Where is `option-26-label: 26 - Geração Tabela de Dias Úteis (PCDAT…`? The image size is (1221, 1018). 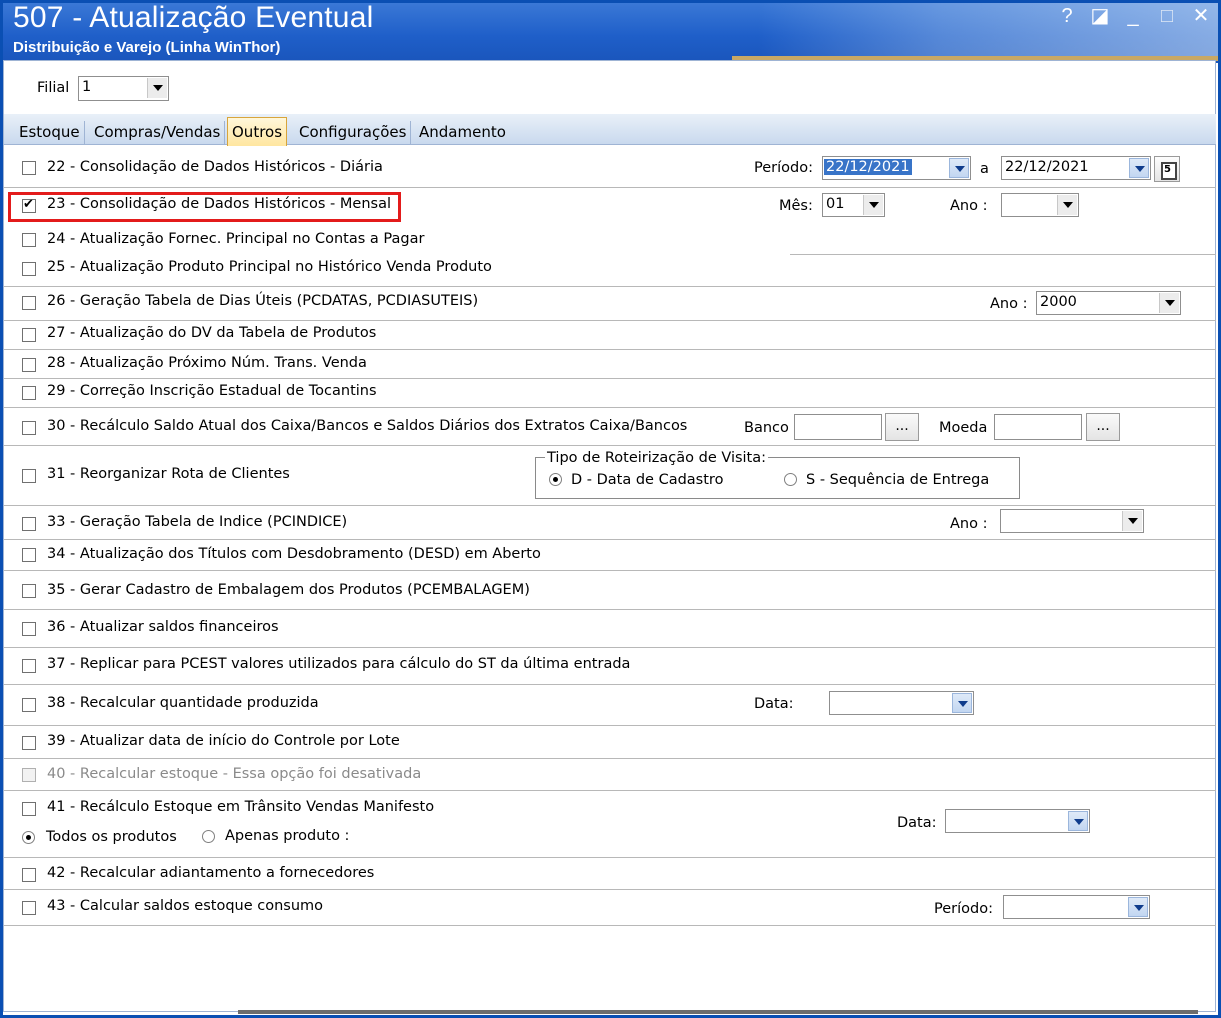 option-26-label: 26 - Geração Tabela de Dias Úteis (PCDAT… is located at coordinates (263, 301).